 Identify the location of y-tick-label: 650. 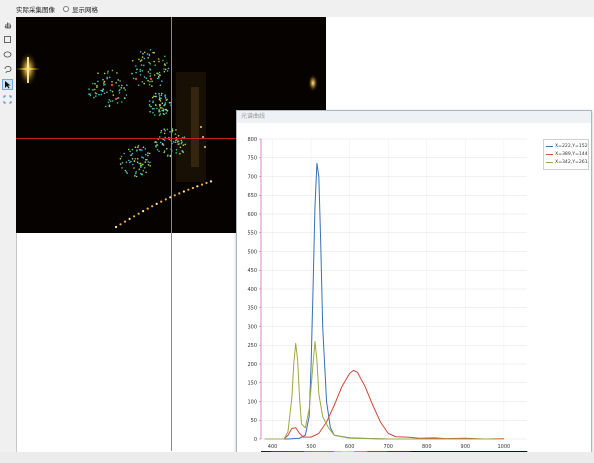
(252, 196).